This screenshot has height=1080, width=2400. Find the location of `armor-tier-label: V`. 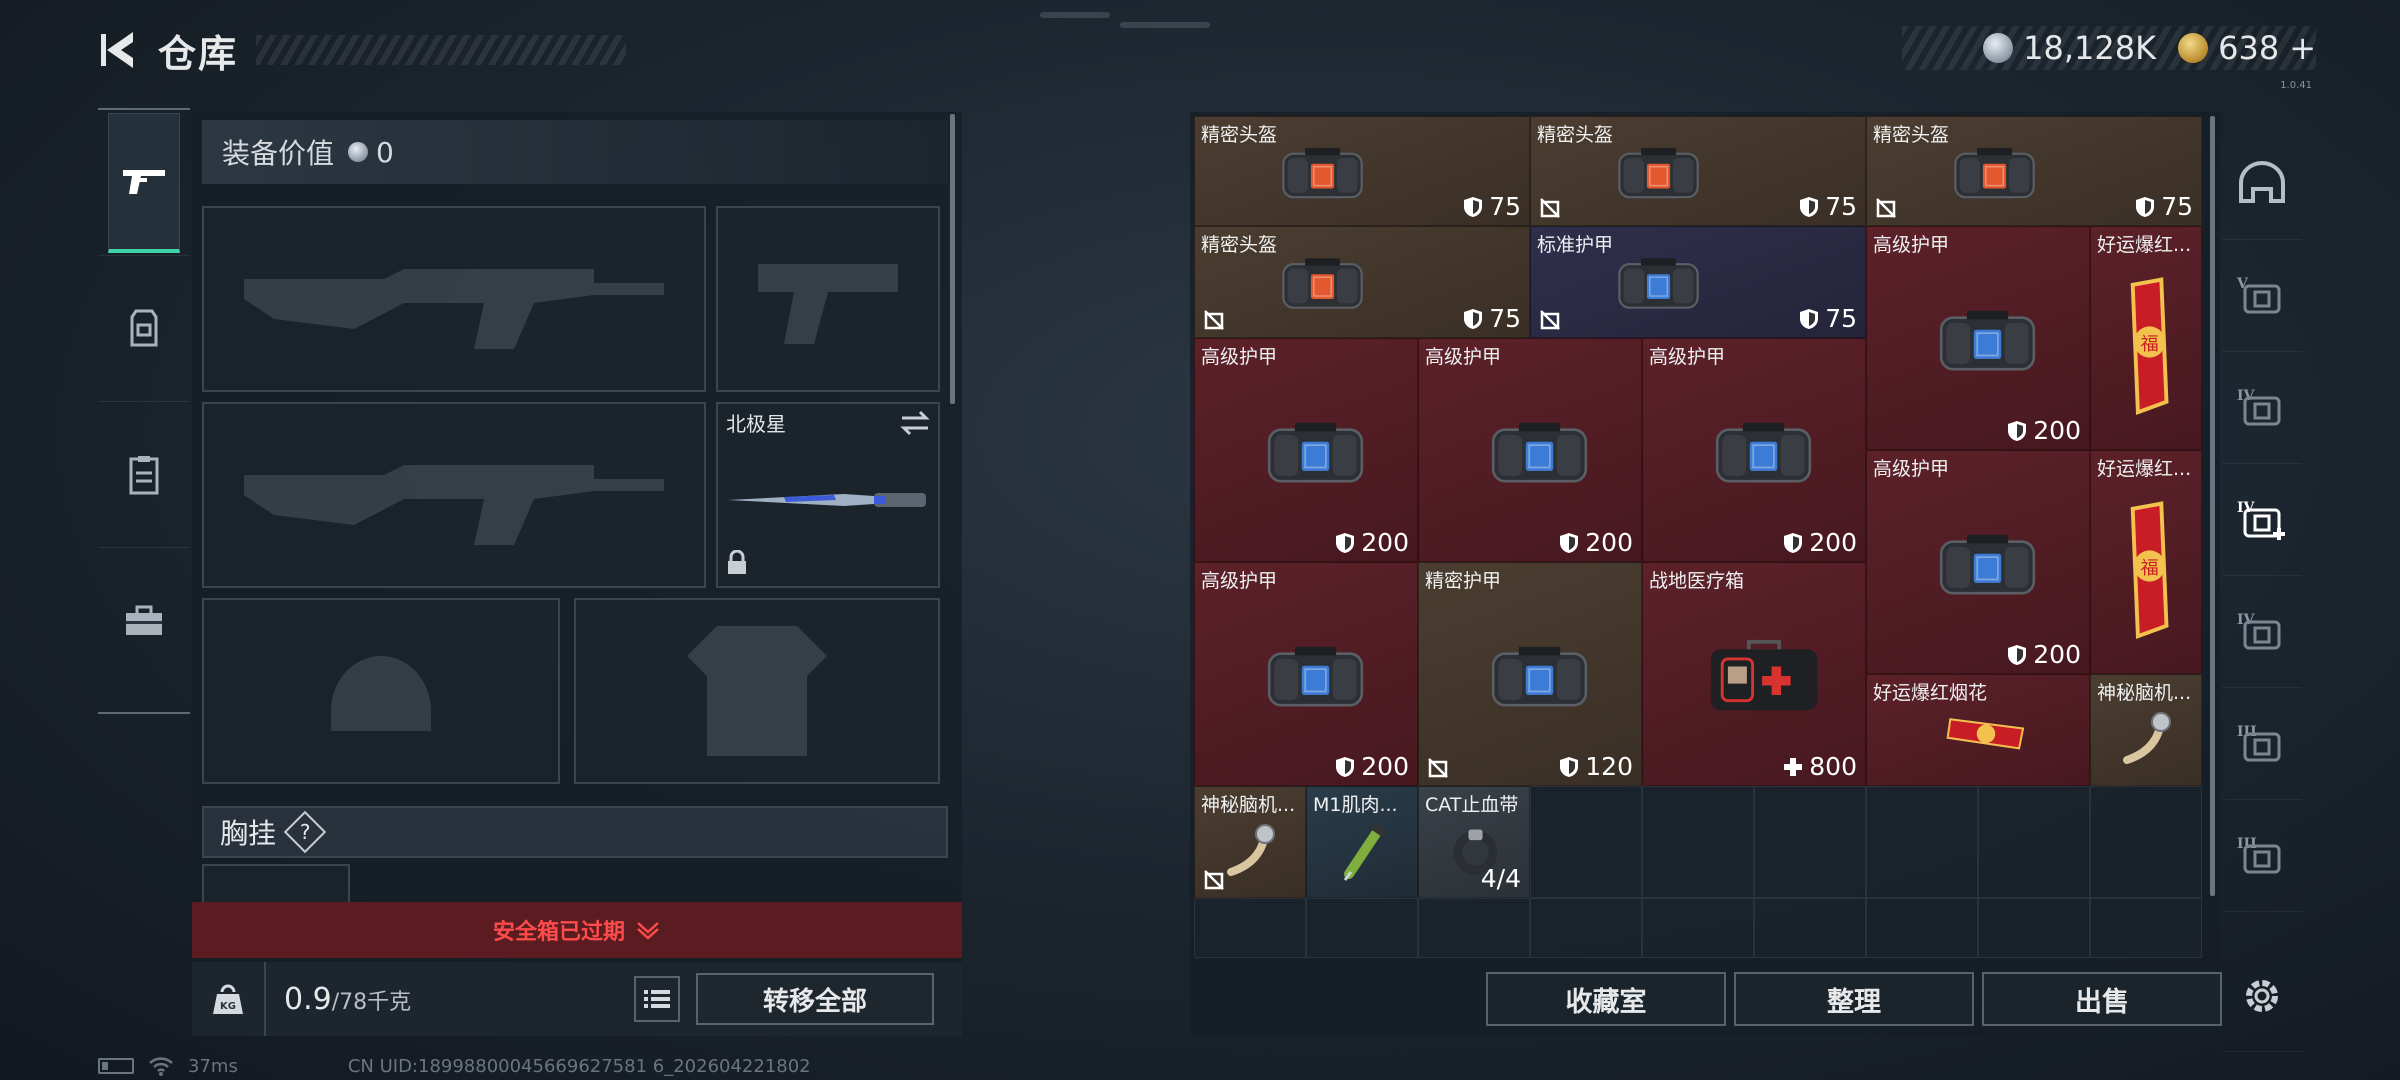

armor-tier-label: V is located at coordinates (2242, 284).